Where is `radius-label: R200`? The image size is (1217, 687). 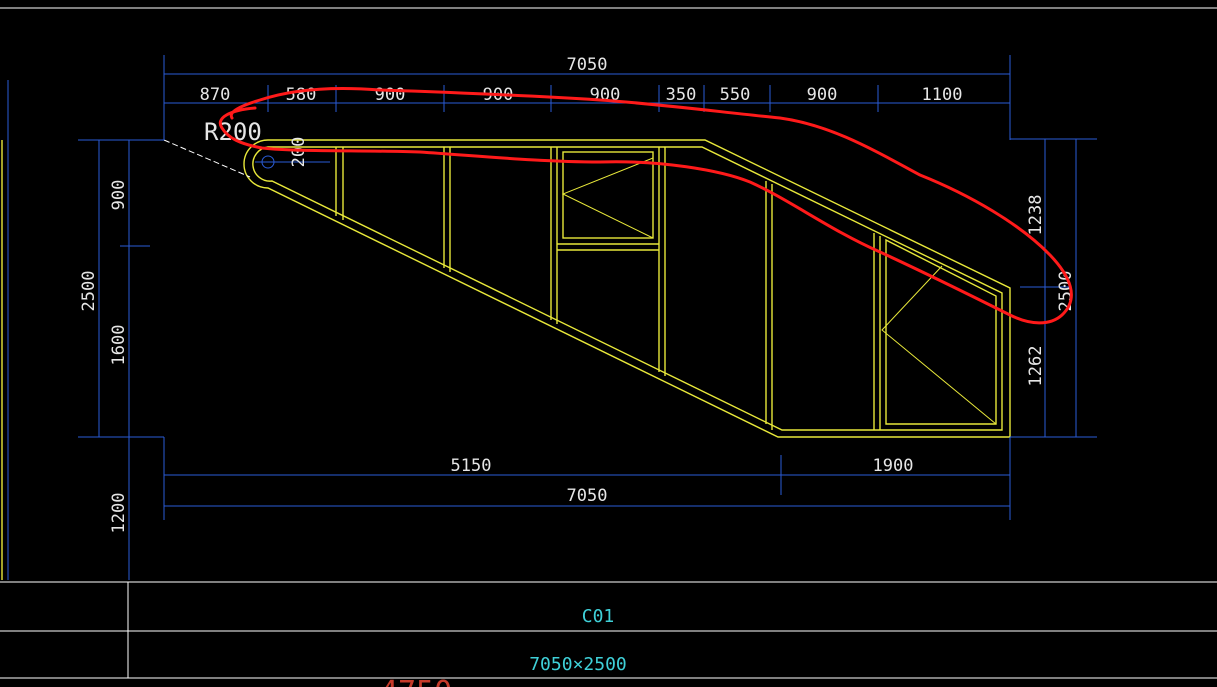
radius-label: R200 is located at coordinates (233, 132).